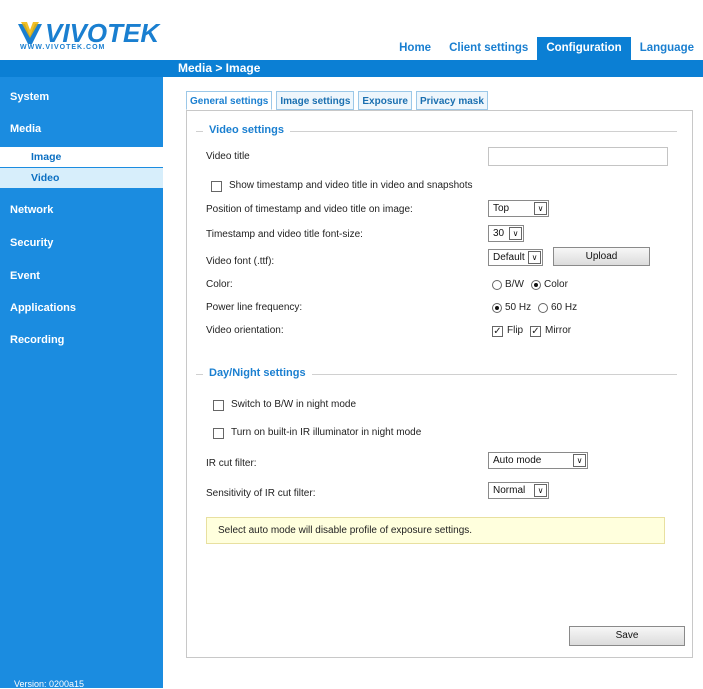 This screenshot has width=703, height=689. I want to click on sensitivity-select: Normal ∨, so click(518, 490).